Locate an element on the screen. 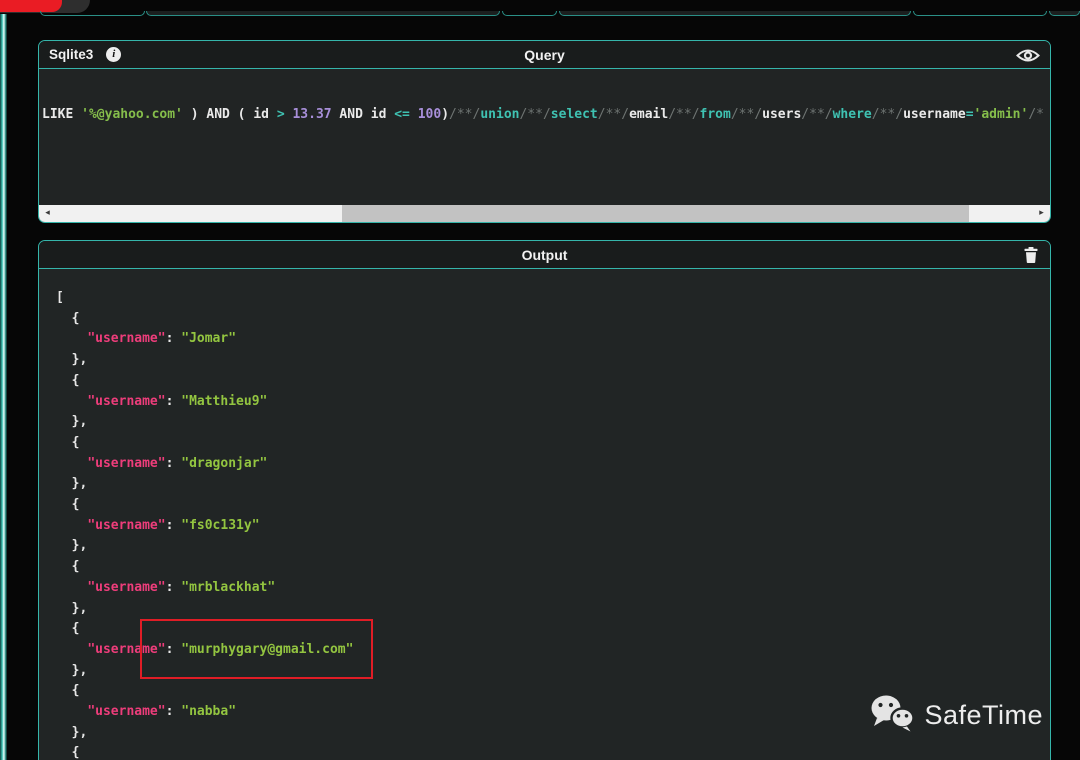  query-panel-title: Query is located at coordinates (544, 54).